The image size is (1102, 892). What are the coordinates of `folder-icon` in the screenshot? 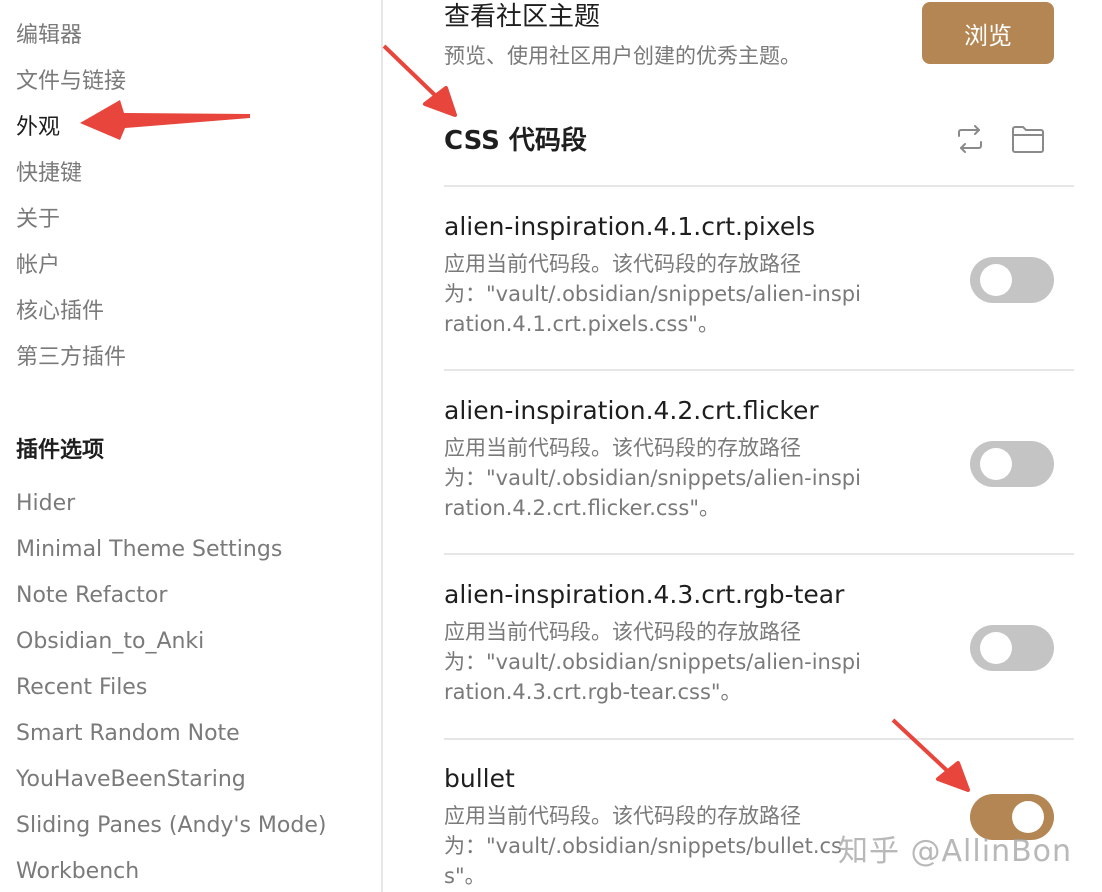 It's located at (1028, 139).